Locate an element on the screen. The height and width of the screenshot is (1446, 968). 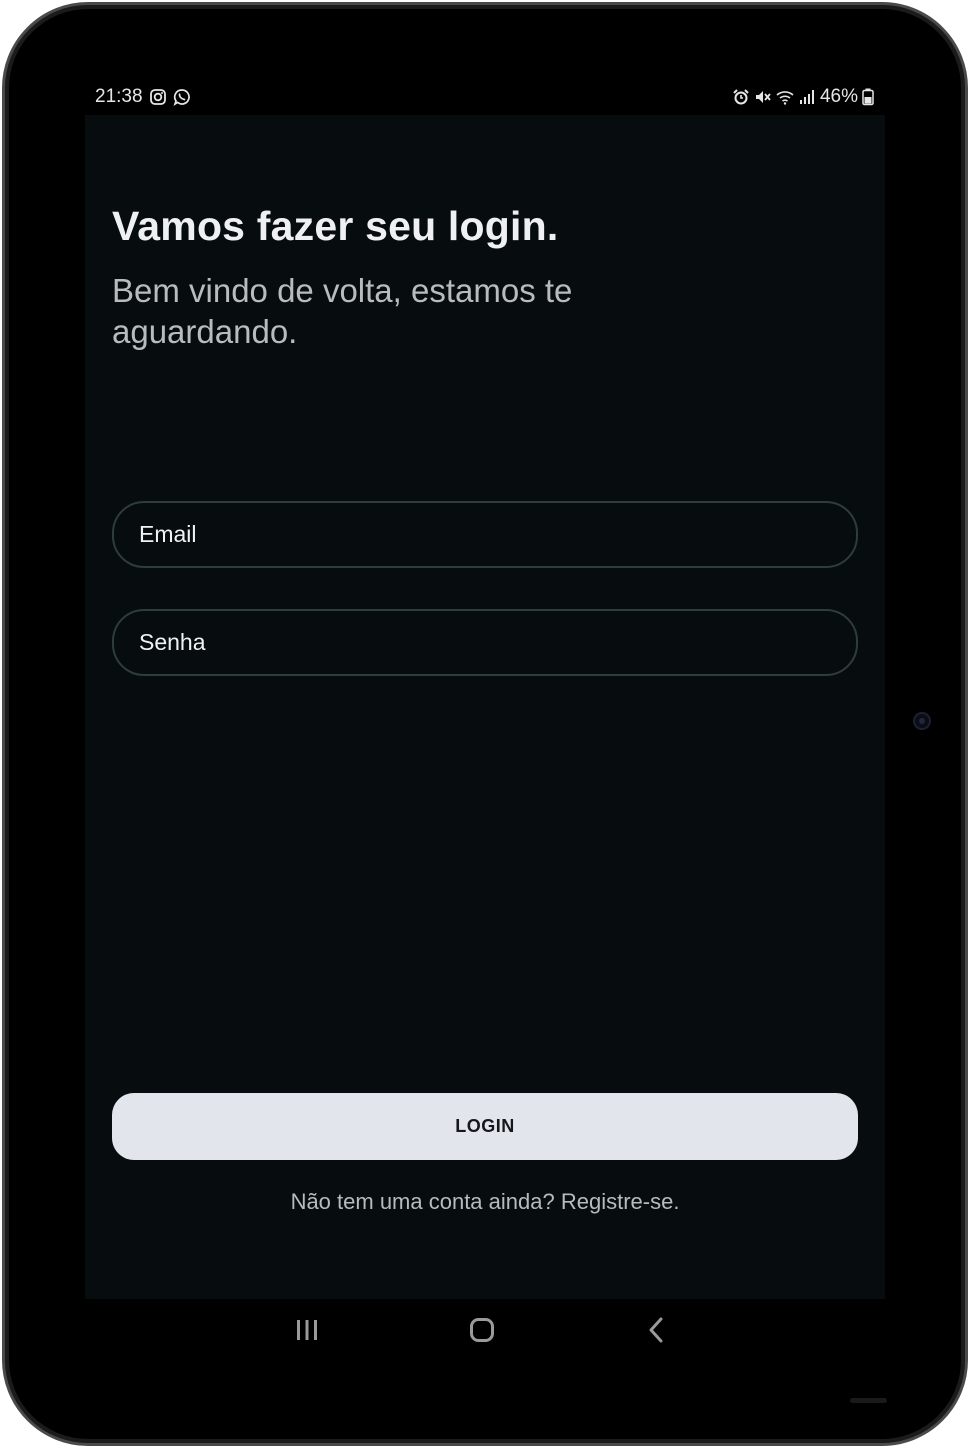
email-input is located at coordinates (485, 534).